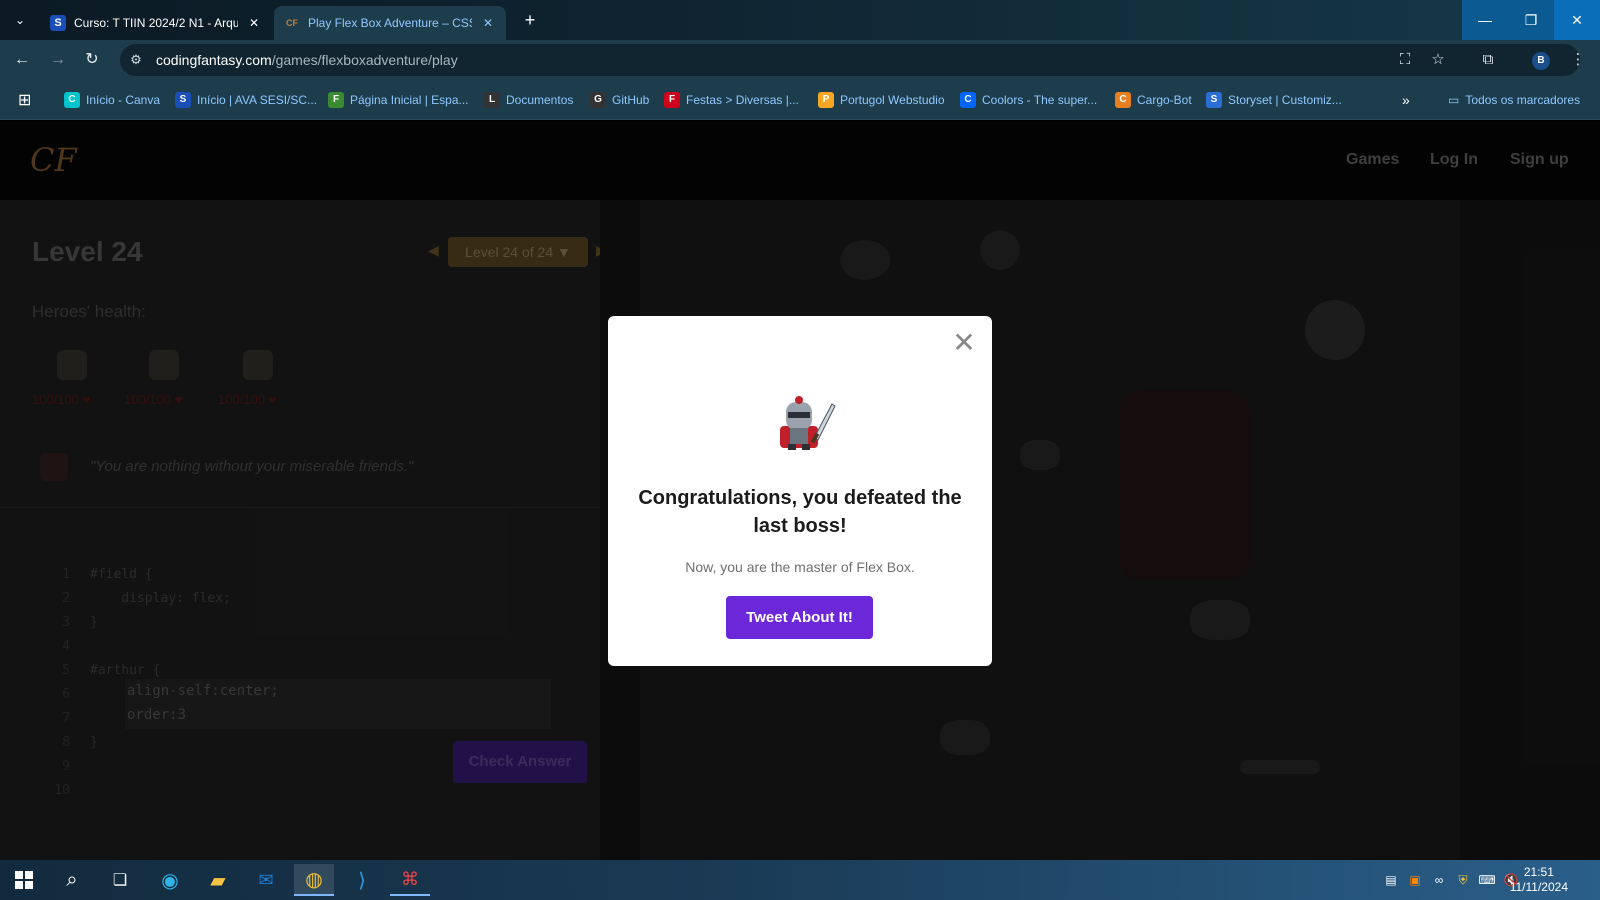  Describe the element at coordinates (336, 100) in the screenshot. I see `page-icon: F` at that location.